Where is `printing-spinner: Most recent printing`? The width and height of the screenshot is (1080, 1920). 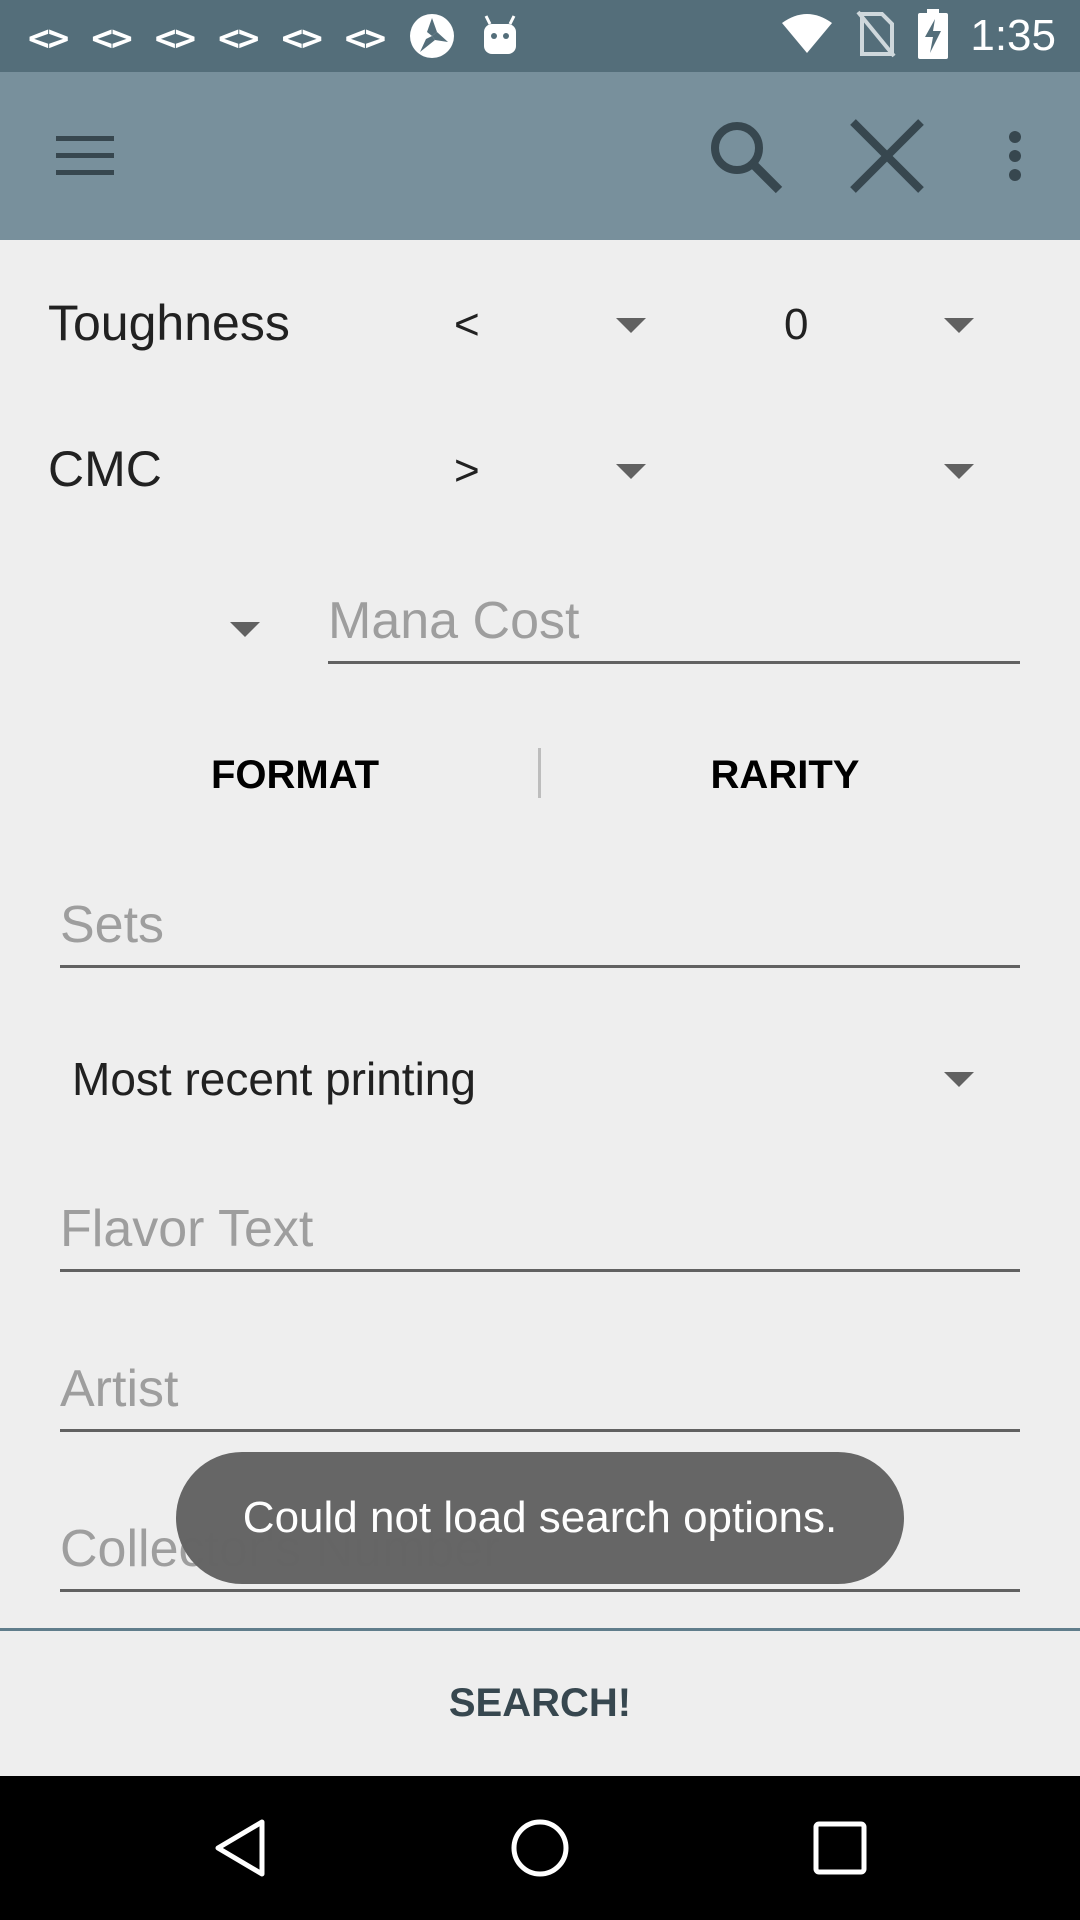 printing-spinner: Most recent printing is located at coordinates (525, 1078).